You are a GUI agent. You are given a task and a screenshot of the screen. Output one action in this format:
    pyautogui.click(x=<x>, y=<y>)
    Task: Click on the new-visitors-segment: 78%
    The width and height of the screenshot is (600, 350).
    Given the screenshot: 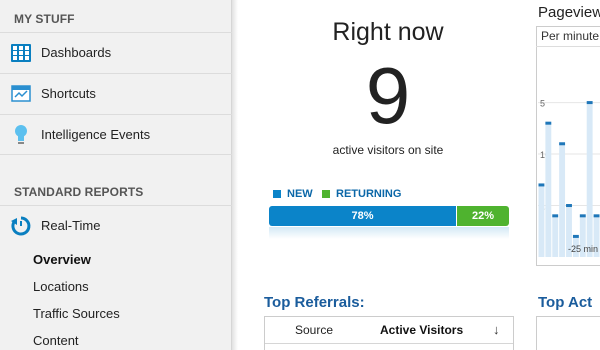 What is the action you would take?
    pyautogui.click(x=362, y=216)
    